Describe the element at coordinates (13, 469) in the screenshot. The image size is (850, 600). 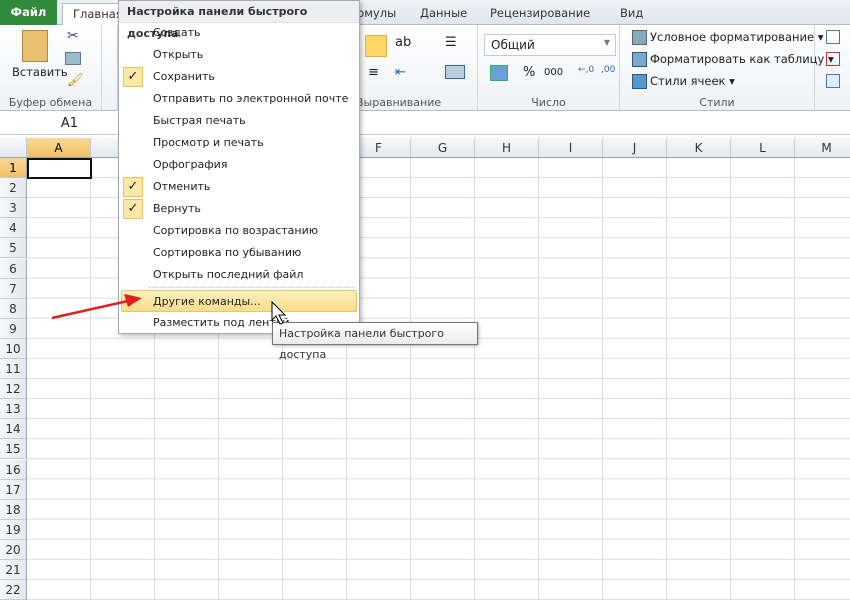
I see `row-header-16: 16` at that location.